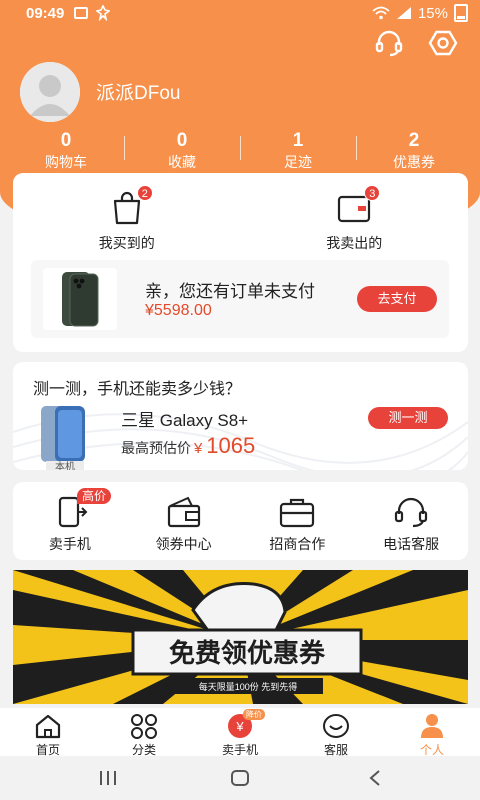  Describe the element at coordinates (247, 653) in the screenshot. I see `banner-title: 免费领优惠券` at that location.